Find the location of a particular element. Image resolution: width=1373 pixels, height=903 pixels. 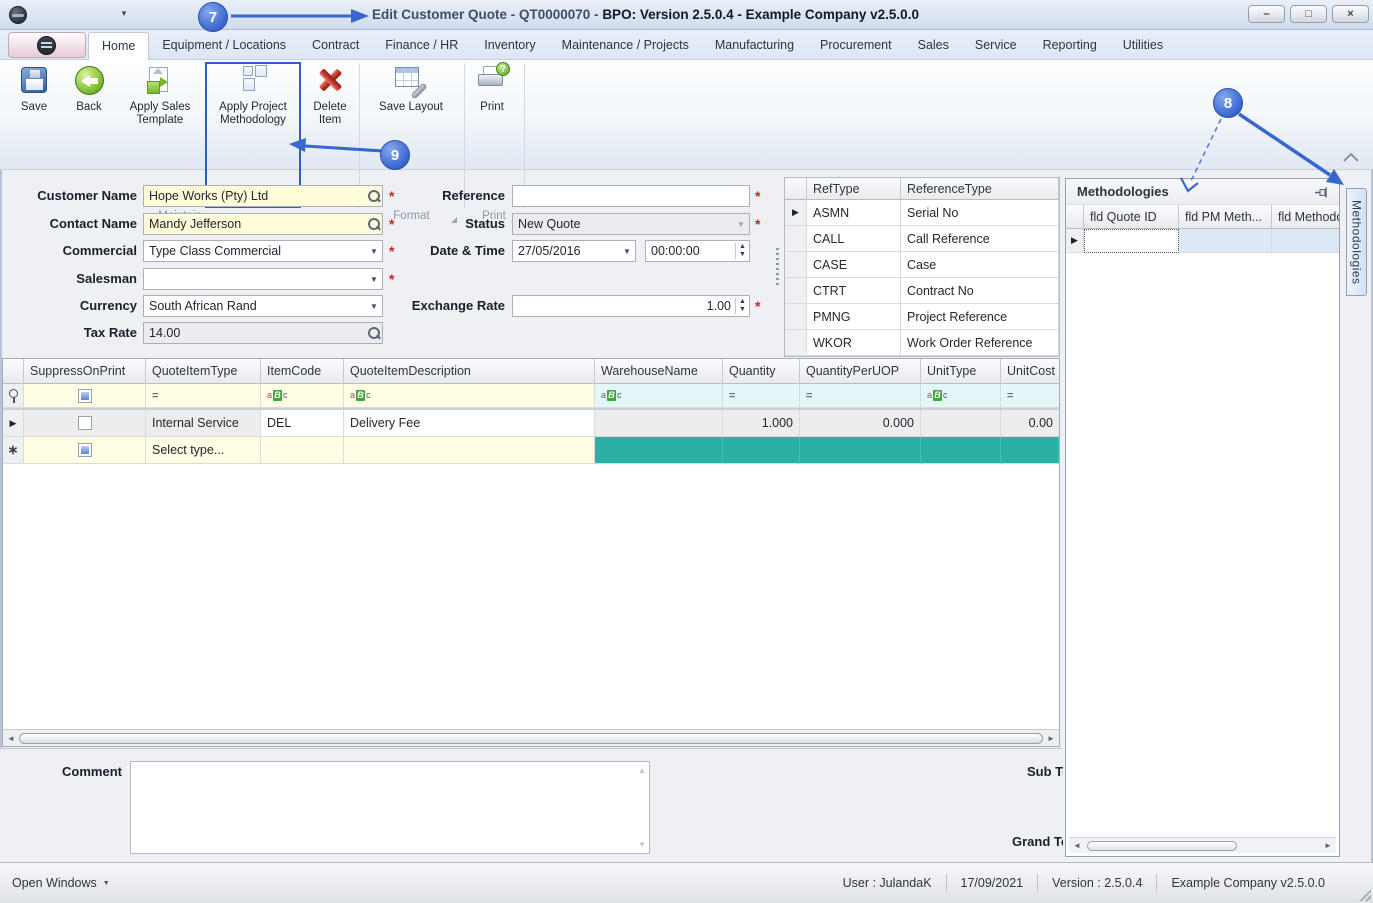

scroll-up-icon: ▲ is located at coordinates (642, 770).